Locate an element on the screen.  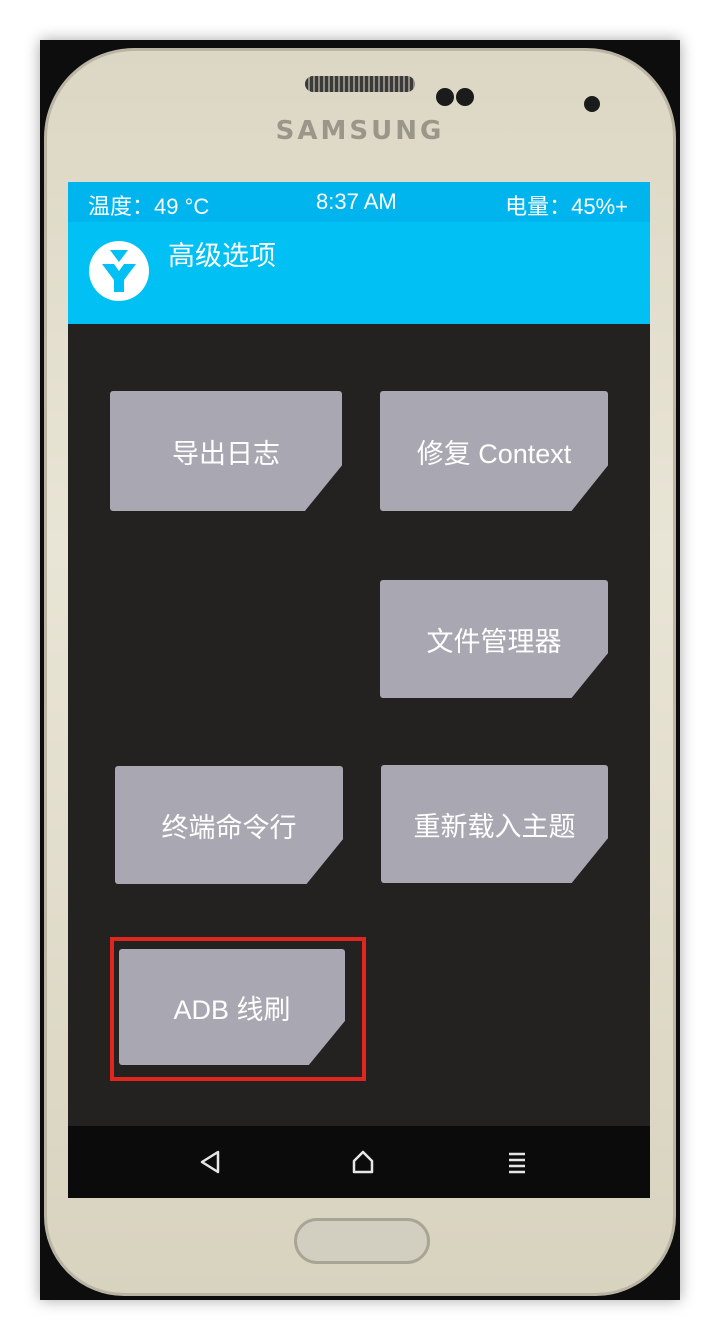
menu-nav-button is located at coordinates (517, 1162).